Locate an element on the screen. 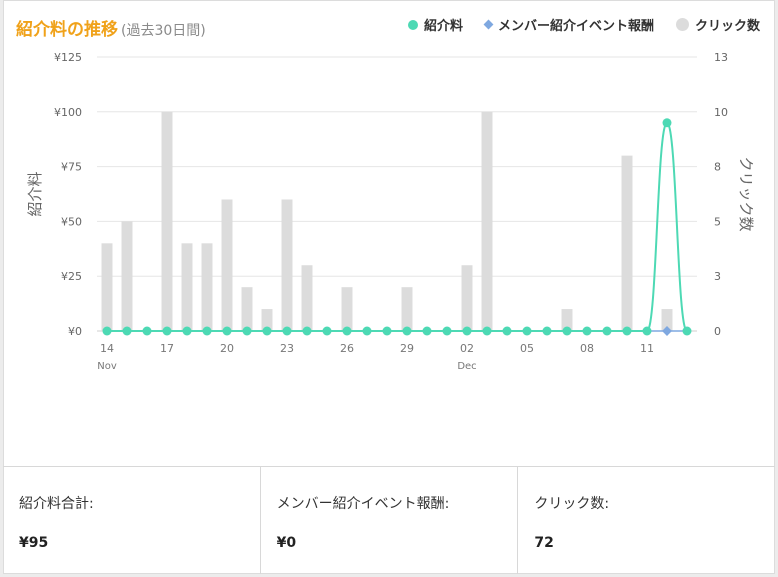  y-right-tick-label: 5 is located at coordinates (717, 221).